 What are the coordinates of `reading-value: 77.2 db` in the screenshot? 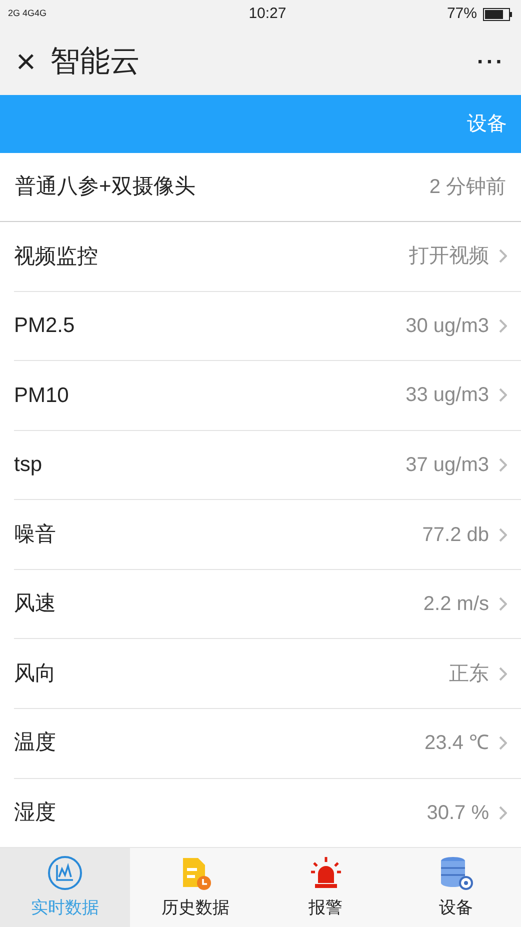 It's located at (455, 535).